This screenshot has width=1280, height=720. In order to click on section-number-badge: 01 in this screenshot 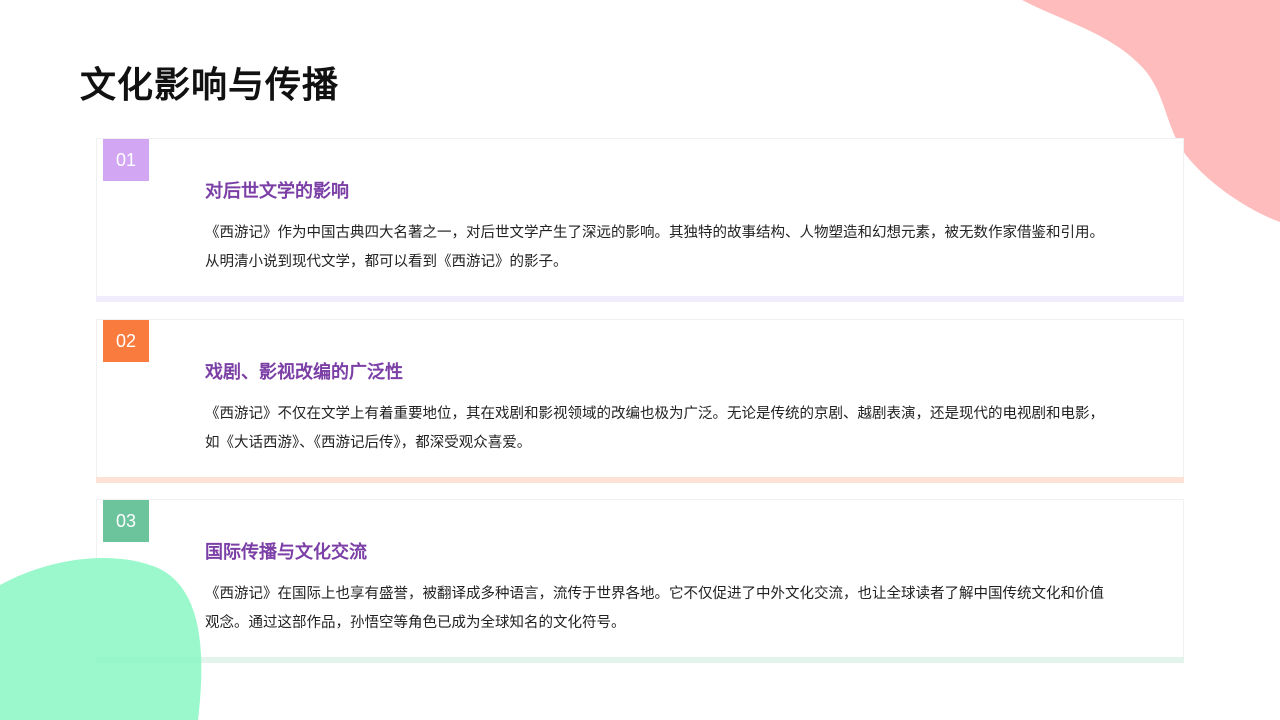, I will do `click(126, 160)`.